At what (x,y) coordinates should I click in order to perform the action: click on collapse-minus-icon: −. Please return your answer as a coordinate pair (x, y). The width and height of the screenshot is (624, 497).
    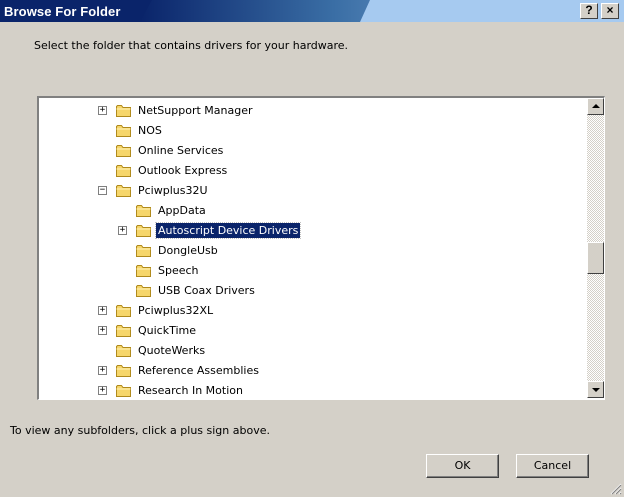
    Looking at the image, I should click on (102, 190).